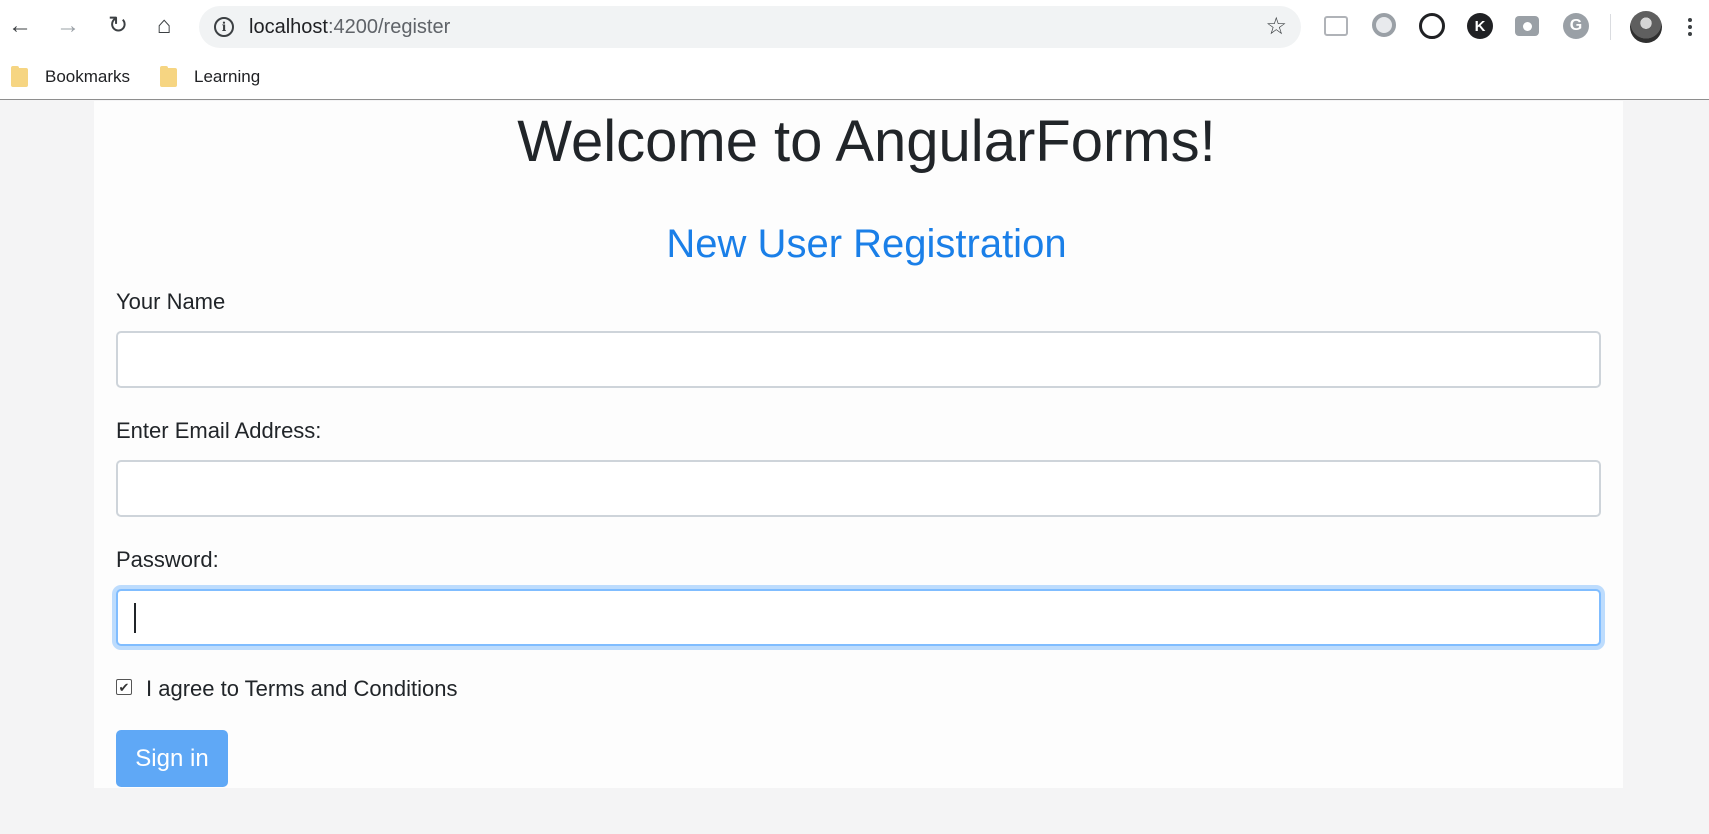 The width and height of the screenshot is (1709, 834). I want to click on forward-arrow-icon: →, so click(68, 26).